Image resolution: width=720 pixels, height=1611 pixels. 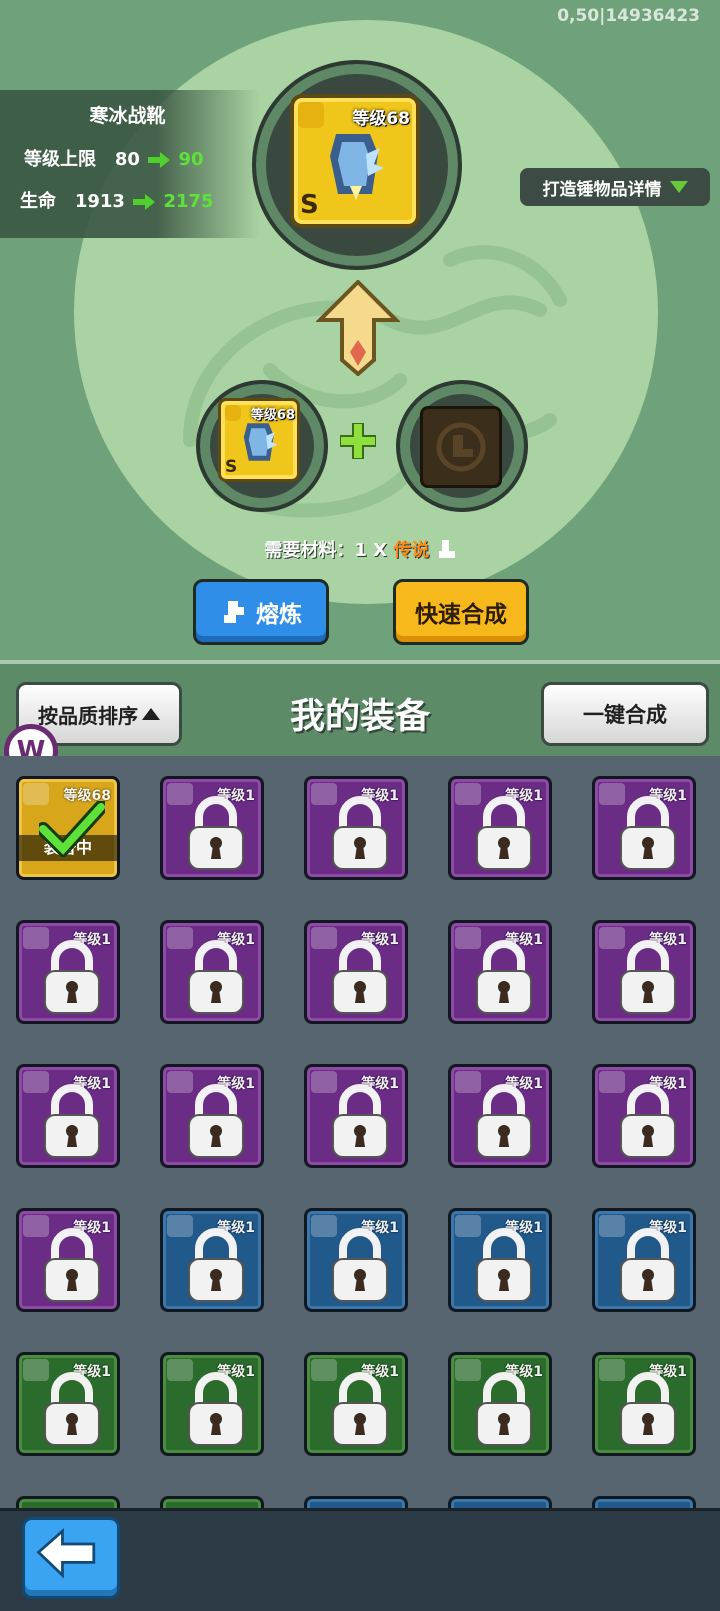 I want to click on empty-material-slot, so click(x=461, y=447).